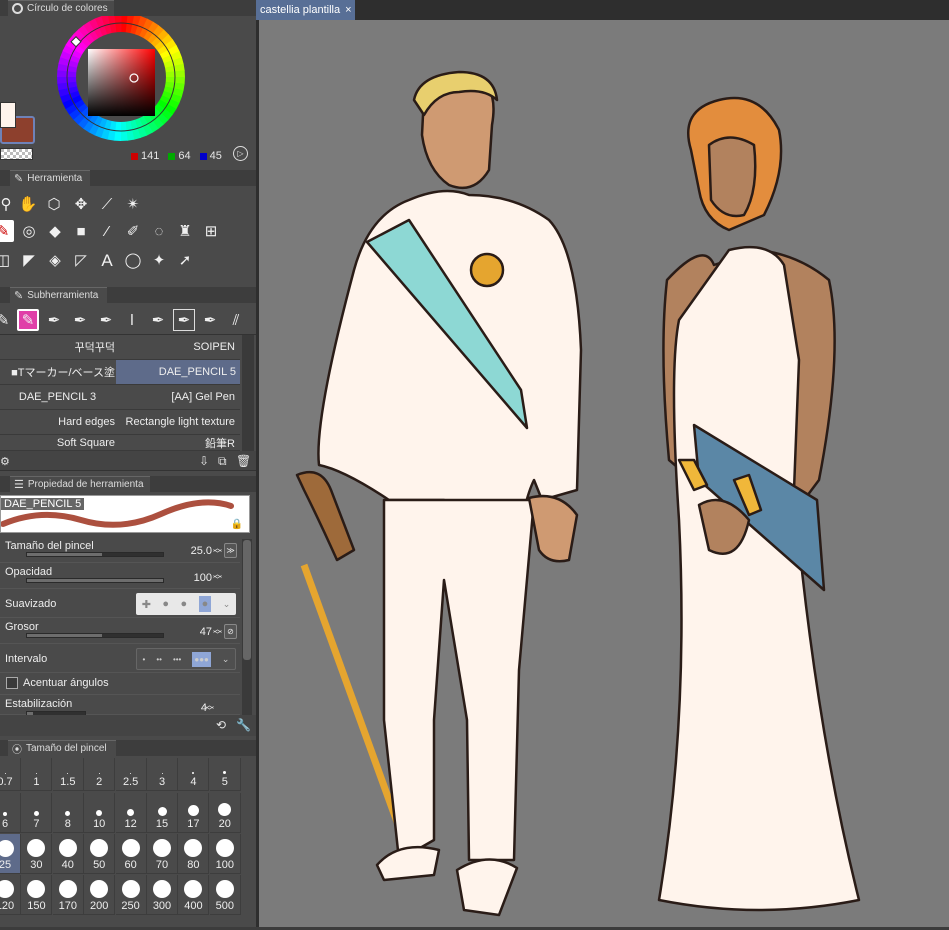 The image size is (949, 930). What do you see at coordinates (179, 422) in the screenshot?
I see `brush-item: Rectangle light texture` at bounding box center [179, 422].